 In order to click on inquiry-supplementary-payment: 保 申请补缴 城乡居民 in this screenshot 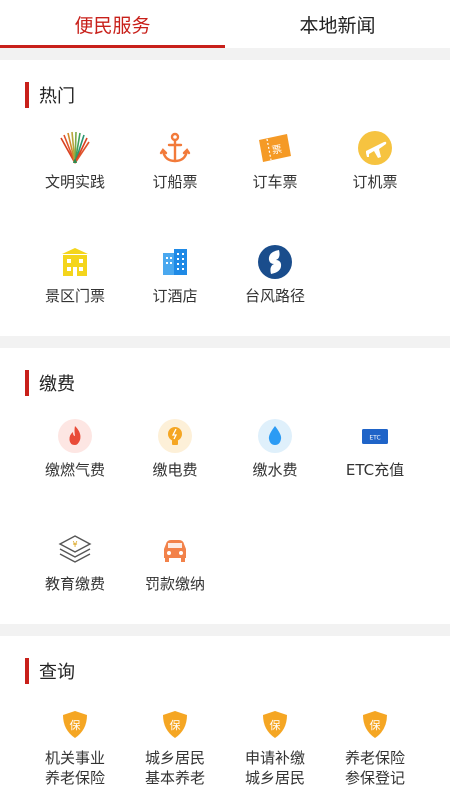, I will do `click(275, 753)`.